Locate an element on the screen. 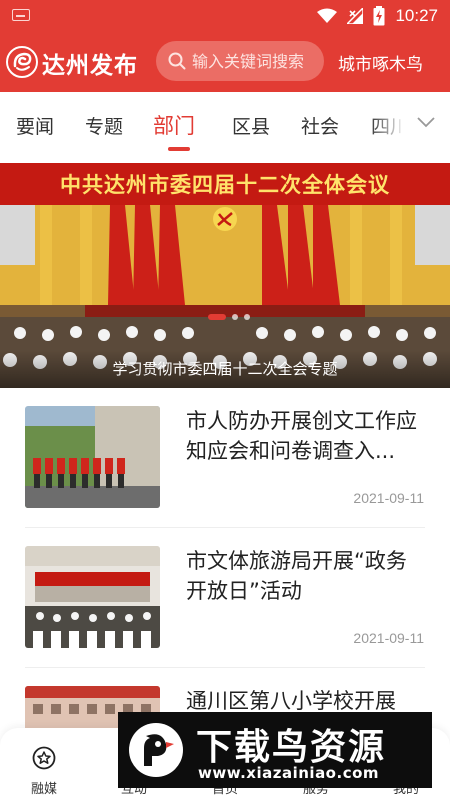  tab-headlines: 要闻 is located at coordinates (35, 125).